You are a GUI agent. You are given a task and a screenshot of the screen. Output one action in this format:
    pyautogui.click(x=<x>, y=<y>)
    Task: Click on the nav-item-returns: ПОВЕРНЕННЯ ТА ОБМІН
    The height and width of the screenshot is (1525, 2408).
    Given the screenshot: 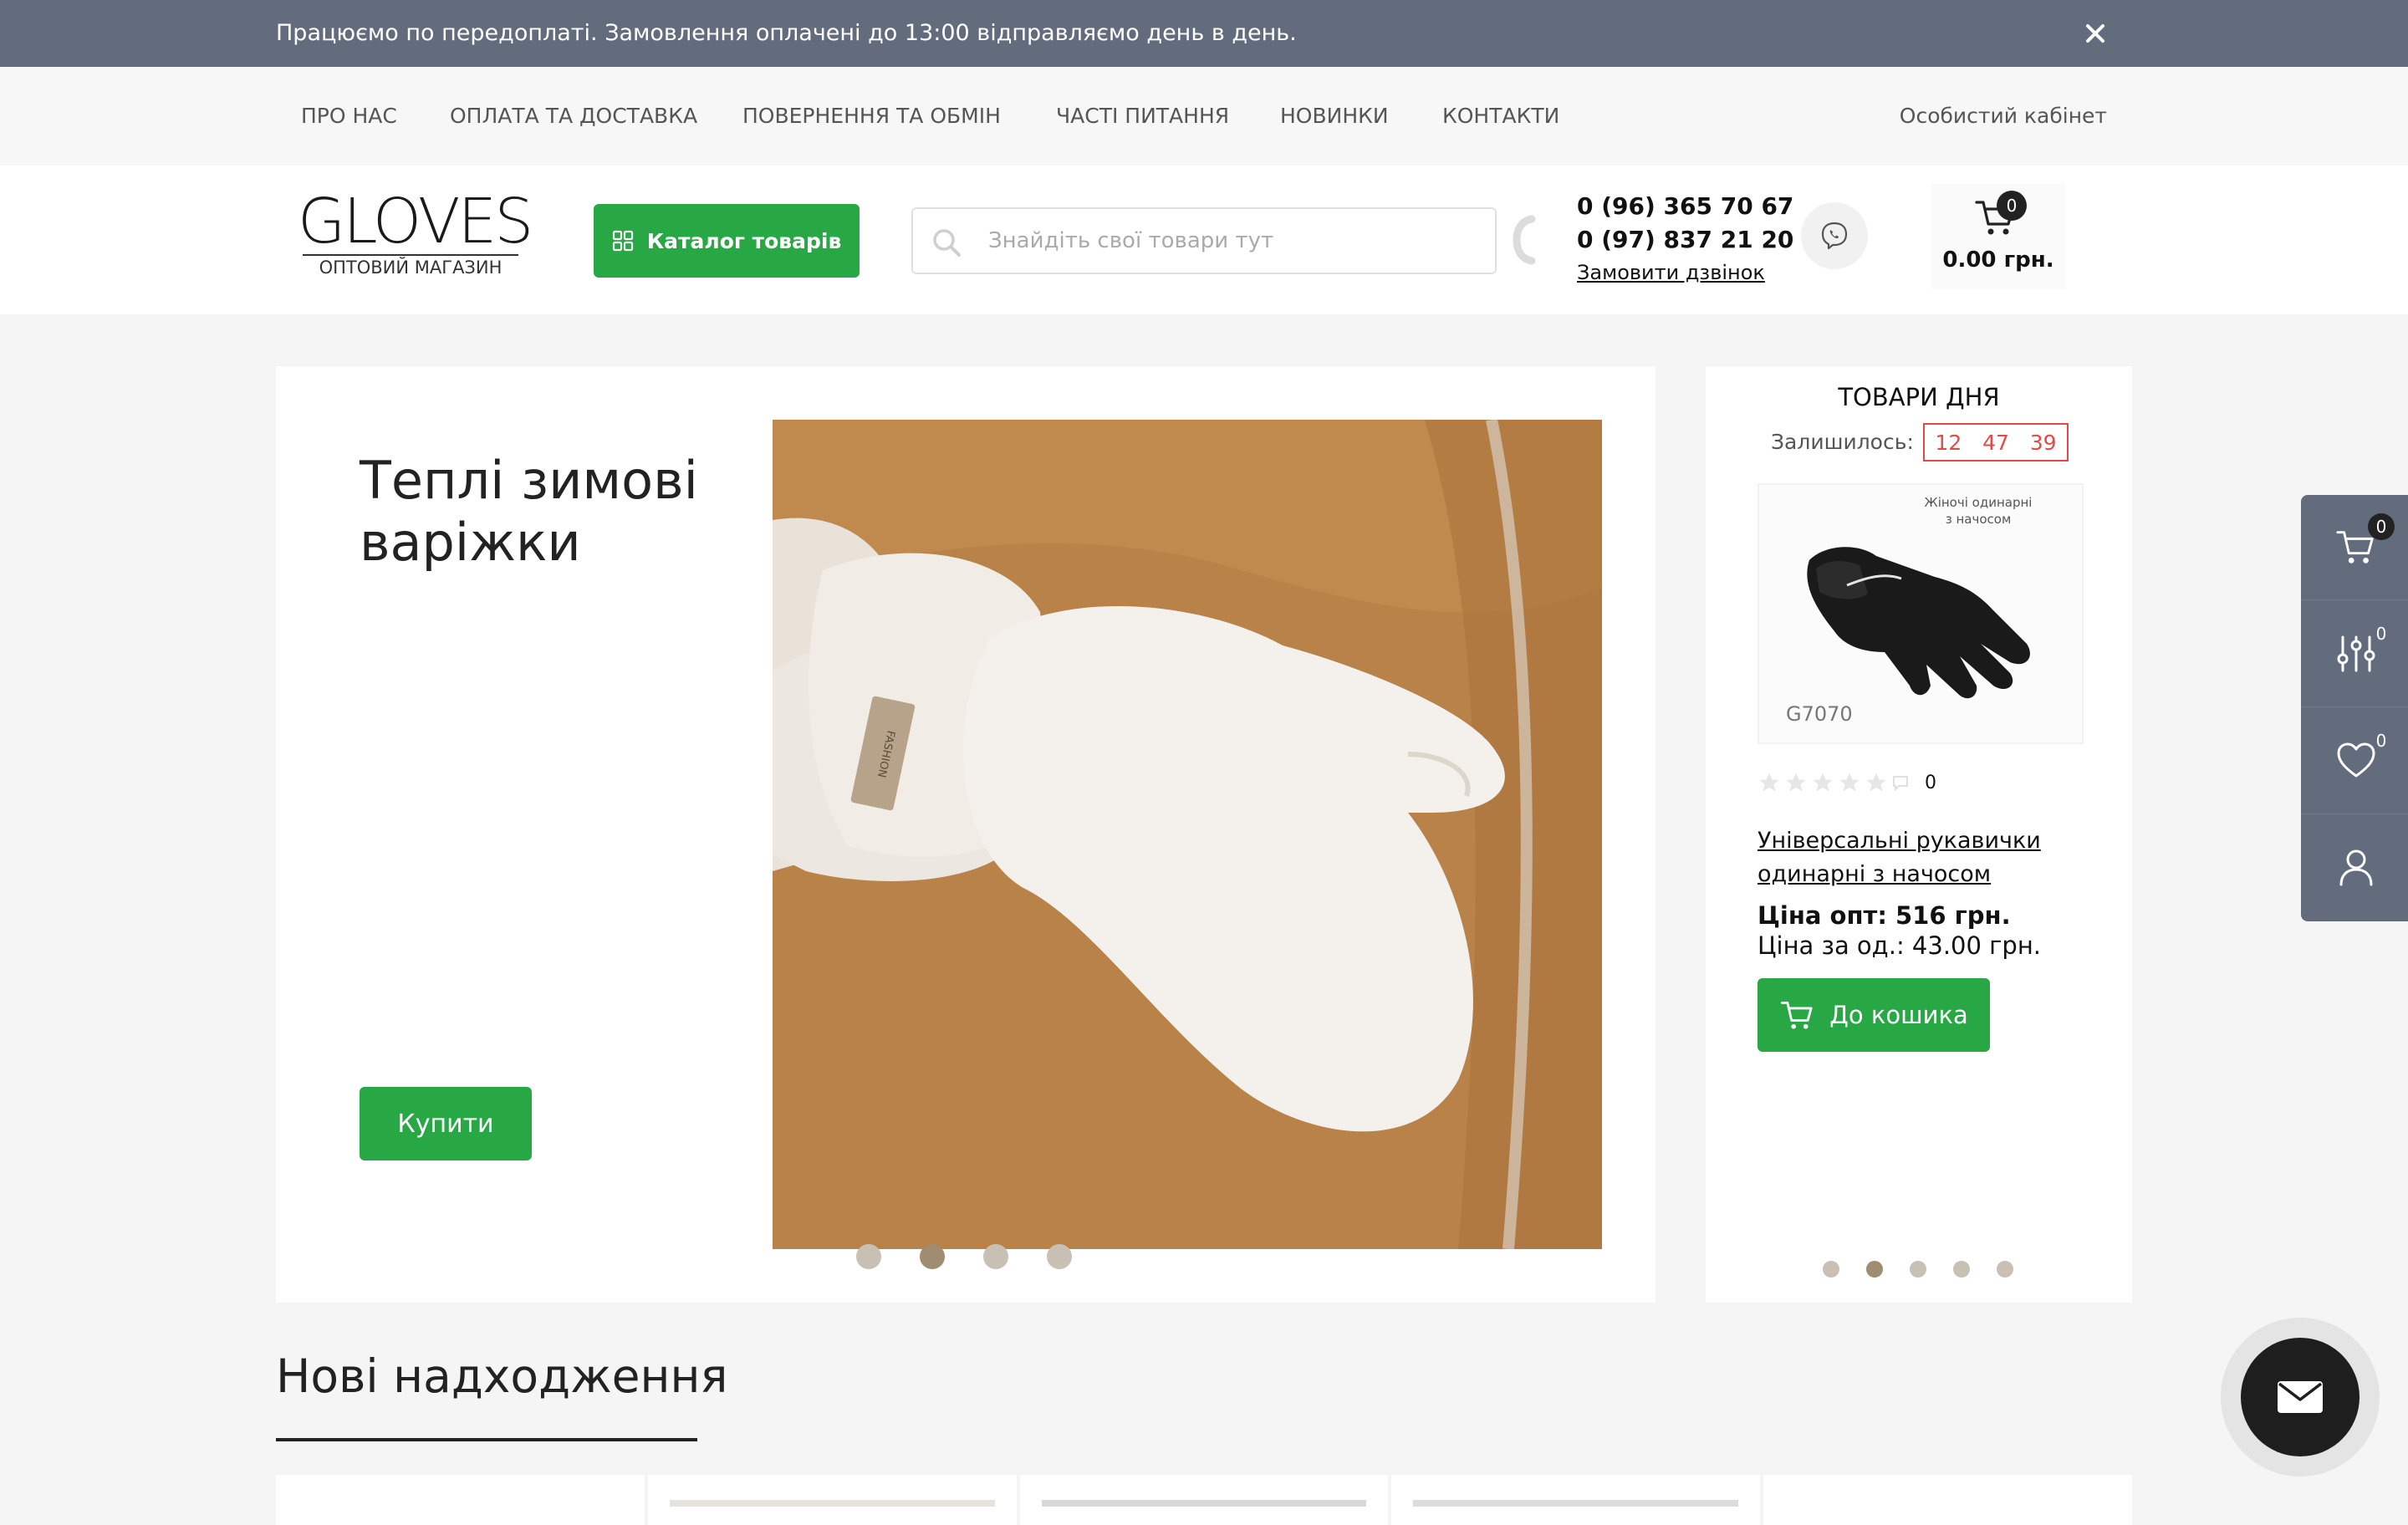 What is the action you would take?
    pyautogui.click(x=872, y=116)
    